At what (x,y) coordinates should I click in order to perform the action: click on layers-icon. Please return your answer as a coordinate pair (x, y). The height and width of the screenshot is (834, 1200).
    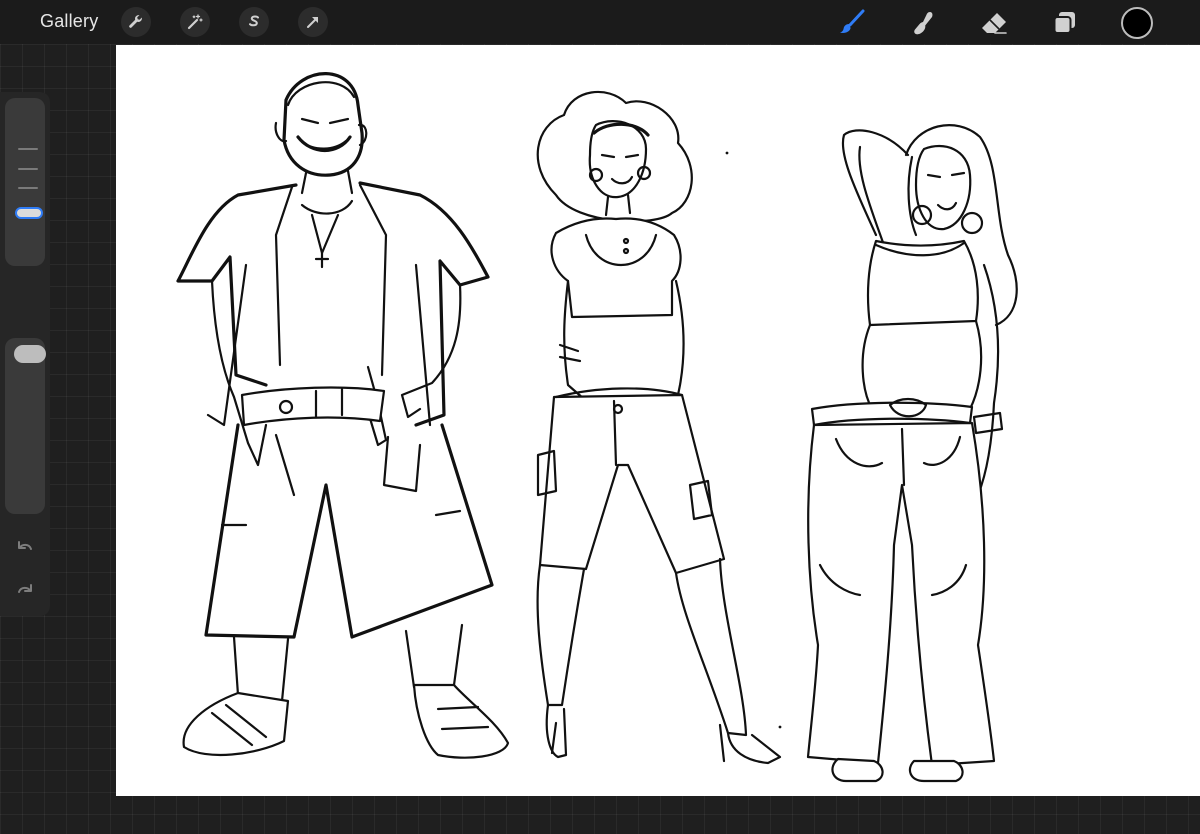
    Looking at the image, I should click on (1064, 23).